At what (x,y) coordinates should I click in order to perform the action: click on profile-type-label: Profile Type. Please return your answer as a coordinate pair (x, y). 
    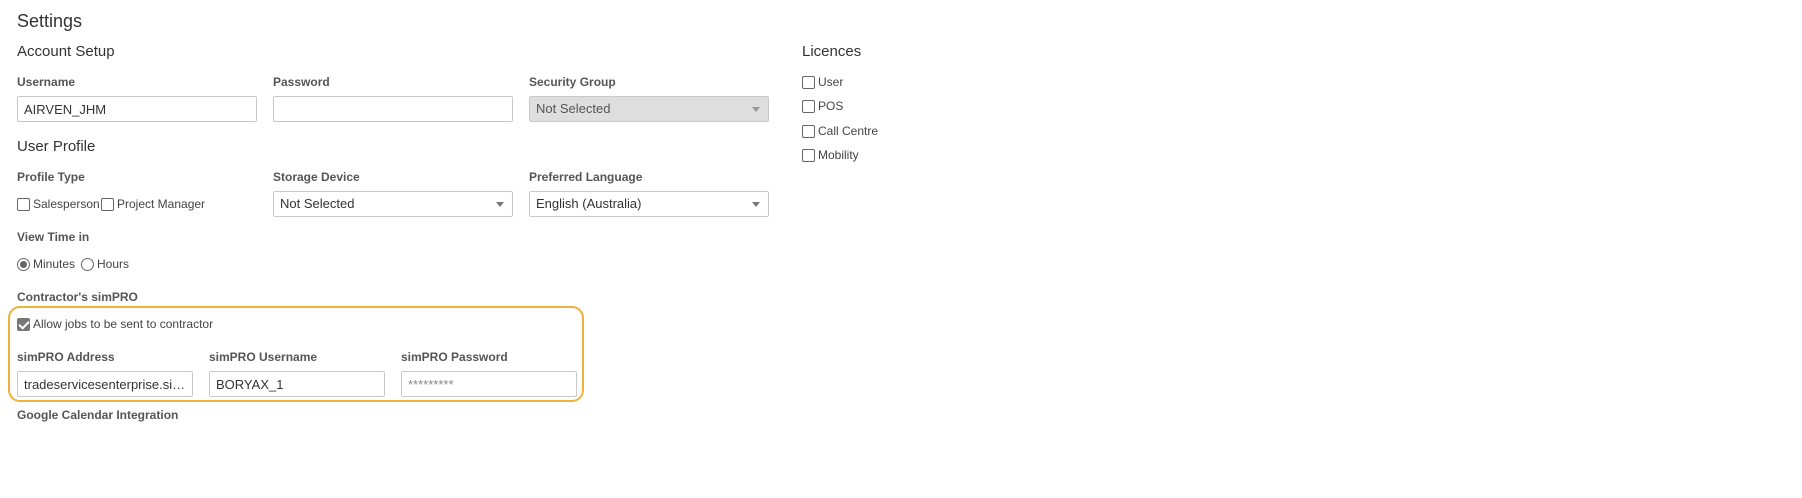
    Looking at the image, I should click on (51, 177).